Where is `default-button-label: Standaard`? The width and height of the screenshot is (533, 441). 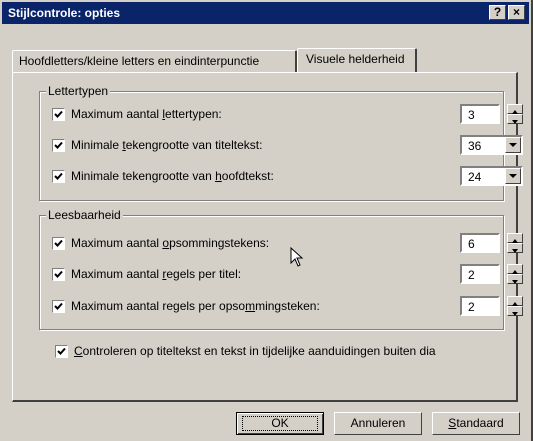 default-button-label: Standaard is located at coordinates (476, 423).